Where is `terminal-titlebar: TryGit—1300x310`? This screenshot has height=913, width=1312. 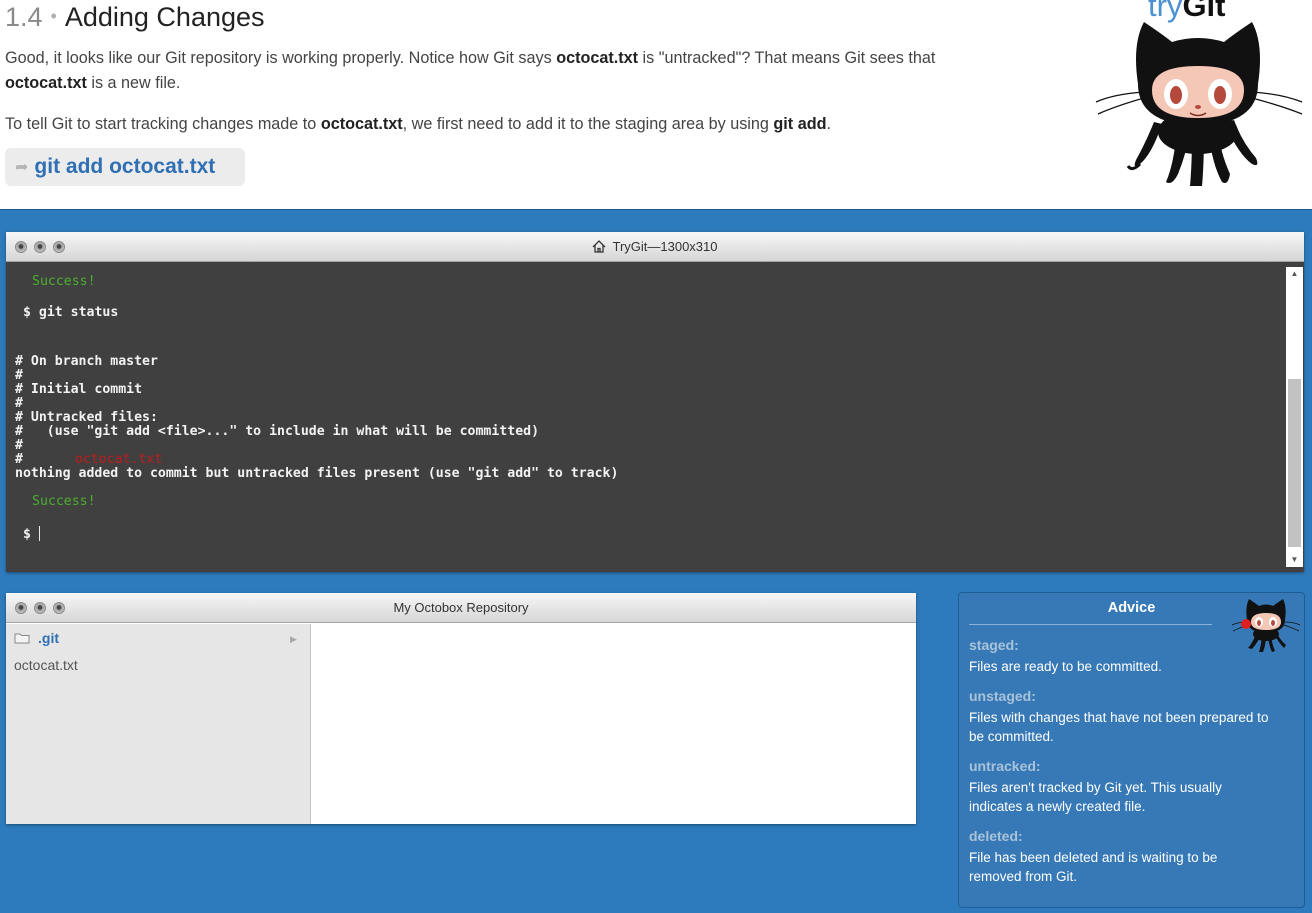 terminal-titlebar: TryGit—1300x310 is located at coordinates (655, 247).